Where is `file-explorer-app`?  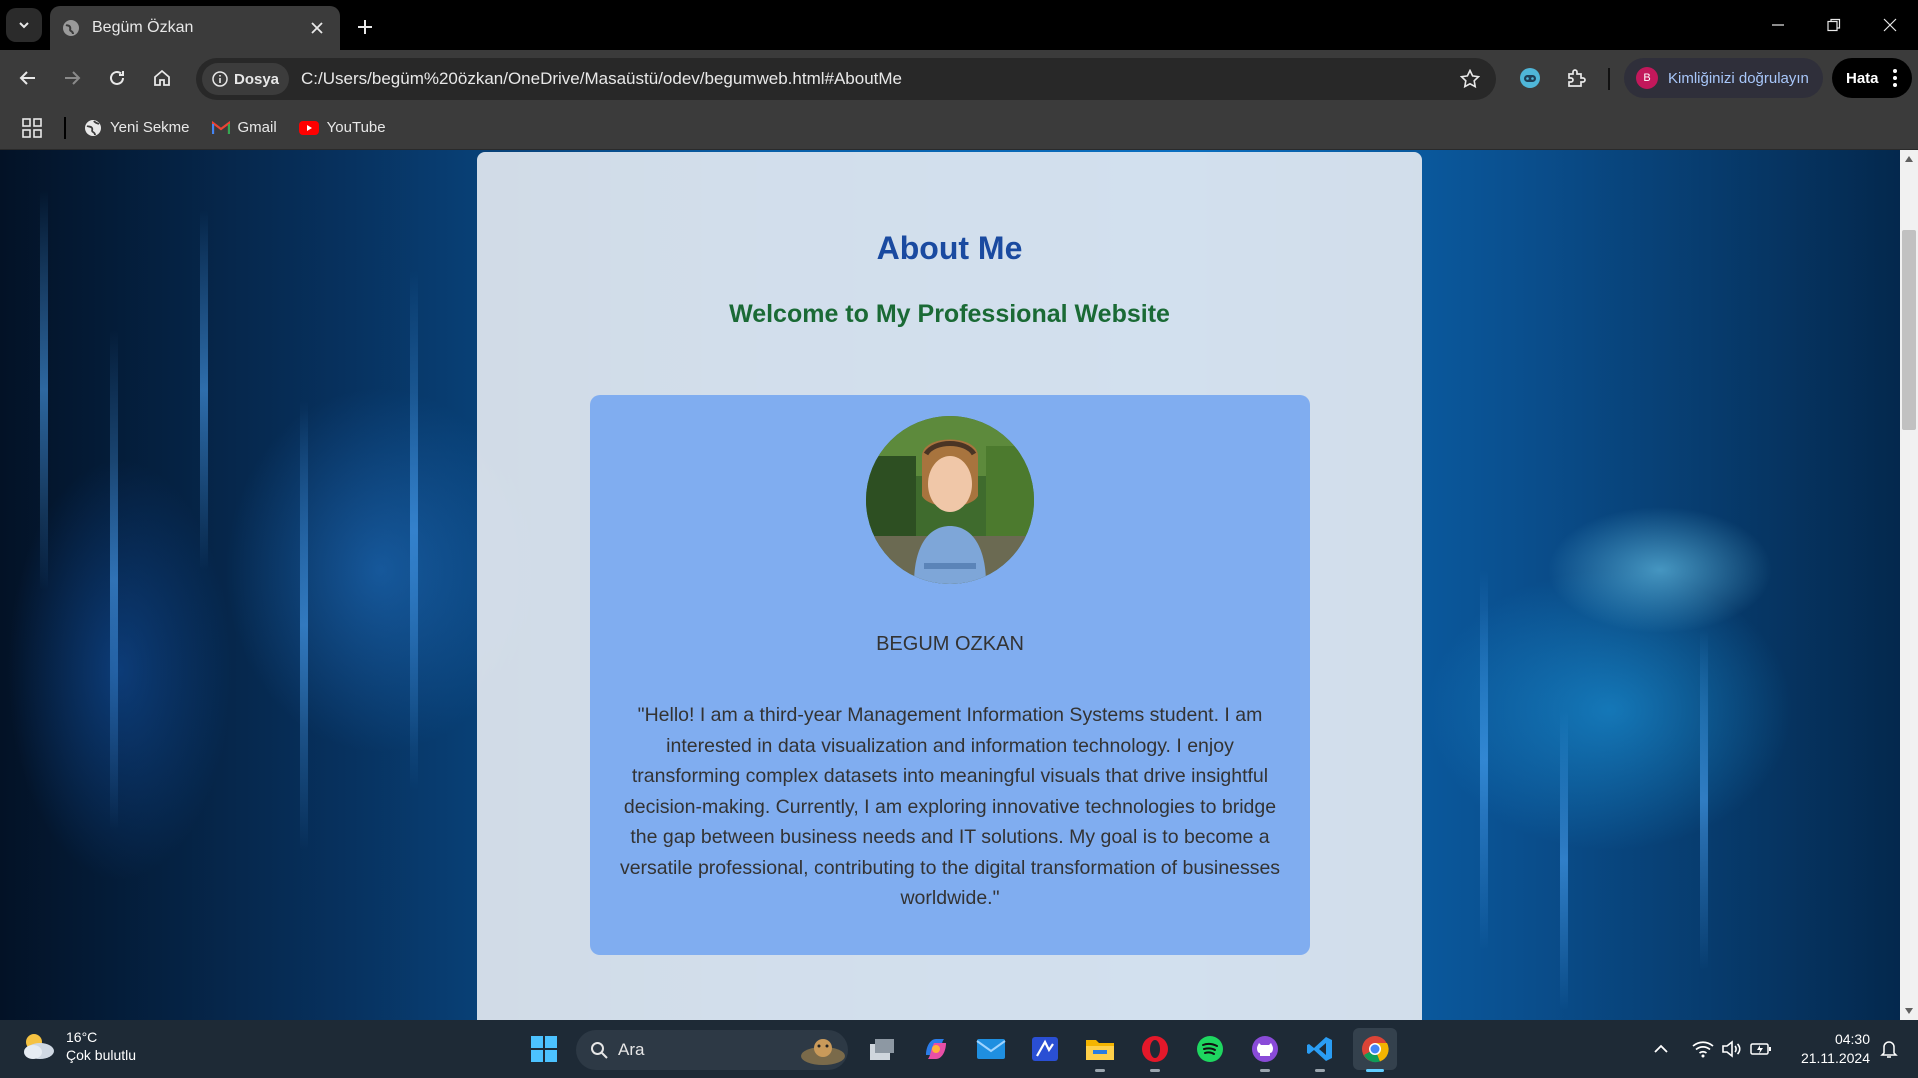 file-explorer-app is located at coordinates (1100, 1050).